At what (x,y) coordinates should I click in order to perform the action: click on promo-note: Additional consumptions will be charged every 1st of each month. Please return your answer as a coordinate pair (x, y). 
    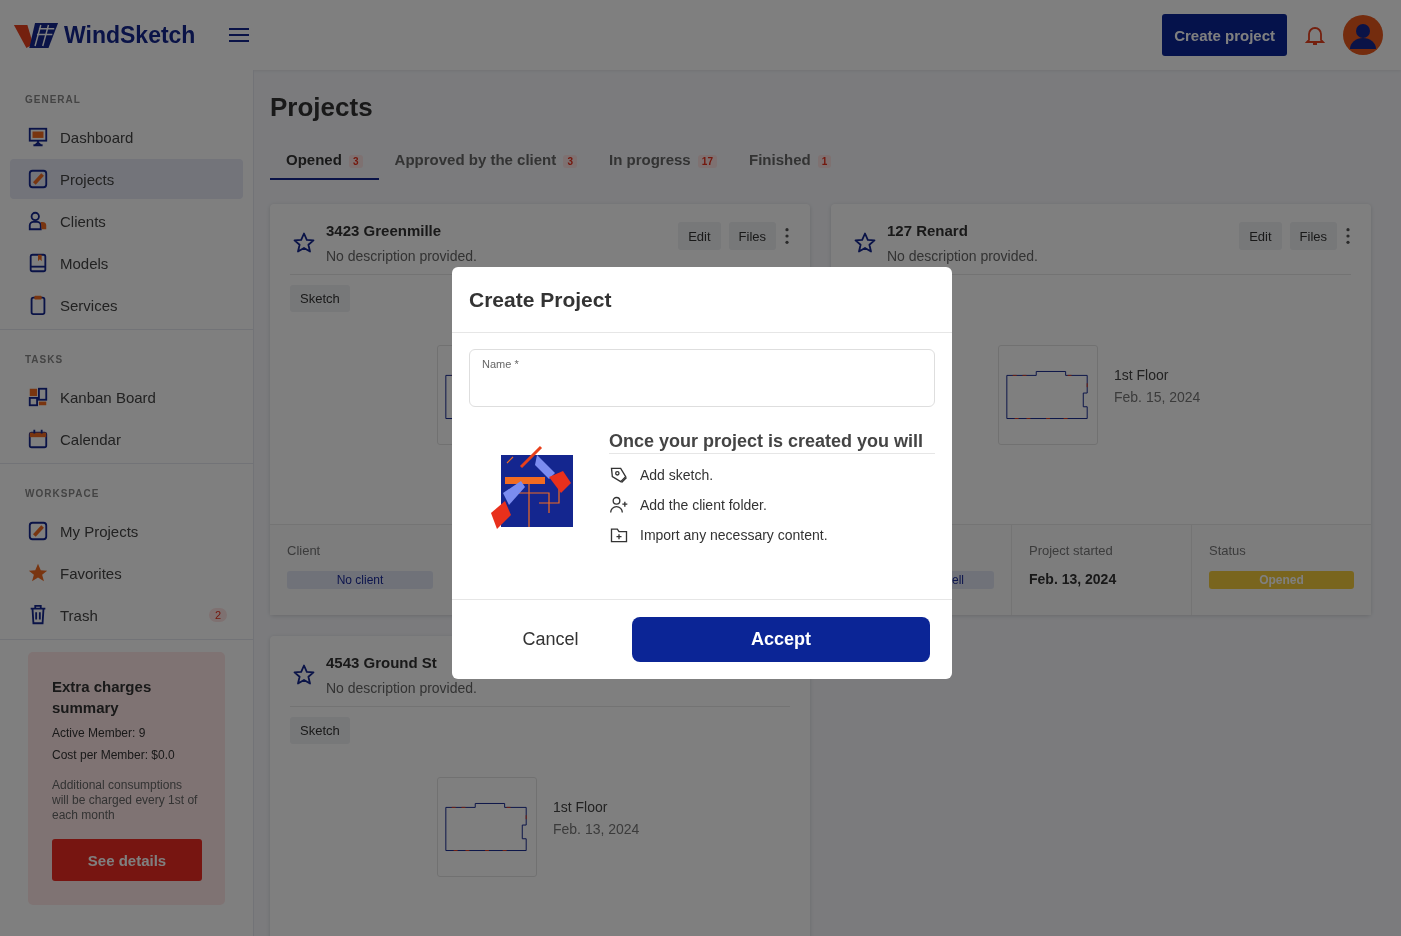
    Looking at the image, I should click on (125, 800).